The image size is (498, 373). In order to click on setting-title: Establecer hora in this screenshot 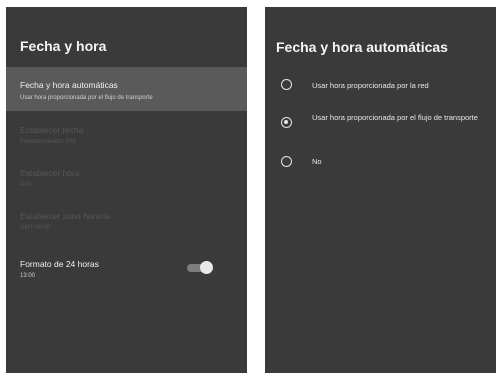, I will do `click(50, 173)`.